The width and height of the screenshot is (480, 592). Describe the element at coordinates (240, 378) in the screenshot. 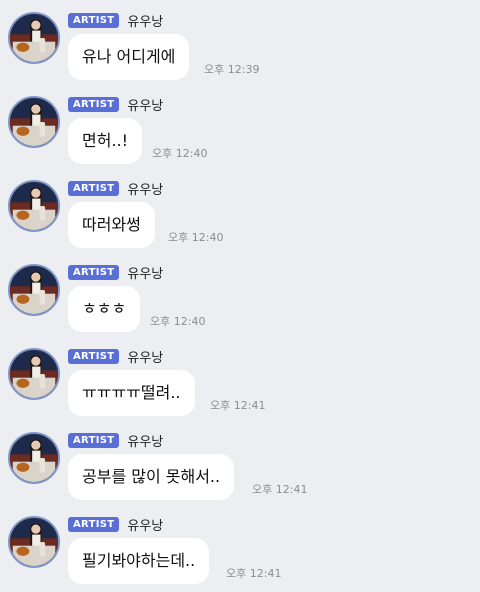

I see `message-row: ARTIST 유우낭 ㅠㅠㅠㅠ떨려.. 오후 12:41` at that location.